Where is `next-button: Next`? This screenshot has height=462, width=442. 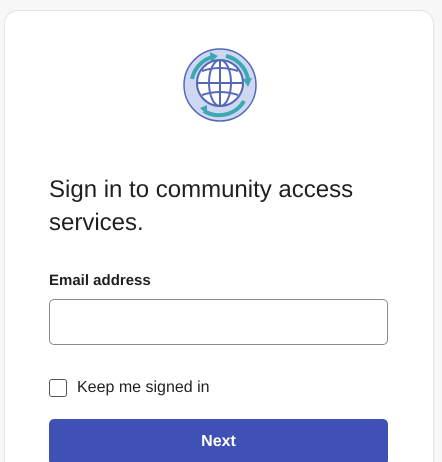
next-button: Next is located at coordinates (218, 440).